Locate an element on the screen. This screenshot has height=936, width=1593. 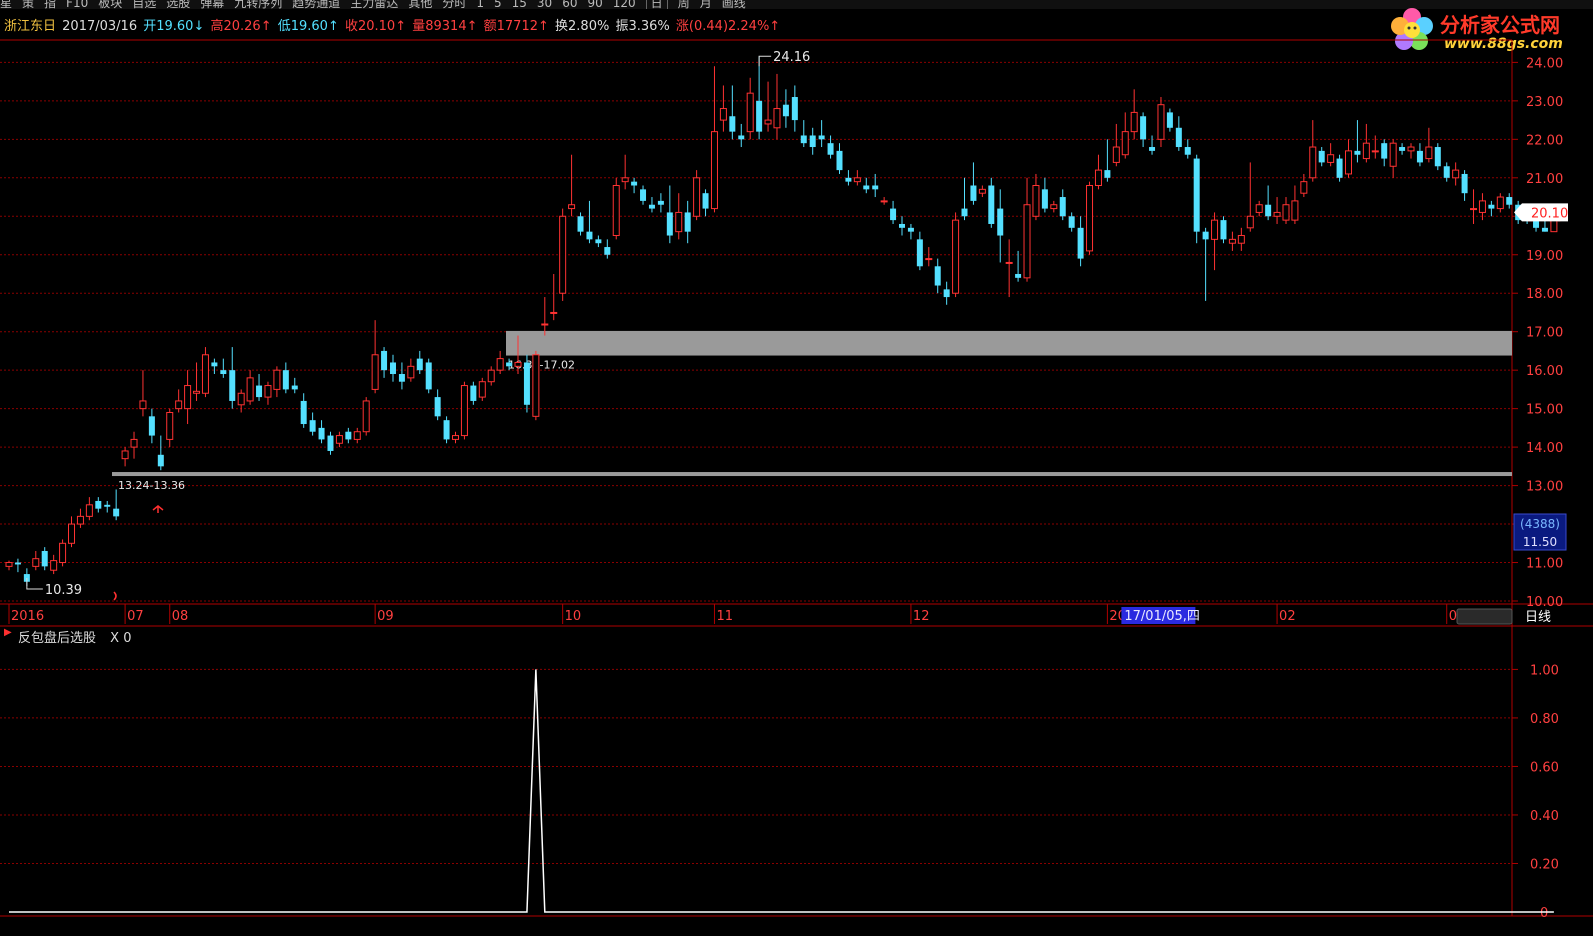
cursor-date-label: 17/01/05,四 is located at coordinates (1162, 616).